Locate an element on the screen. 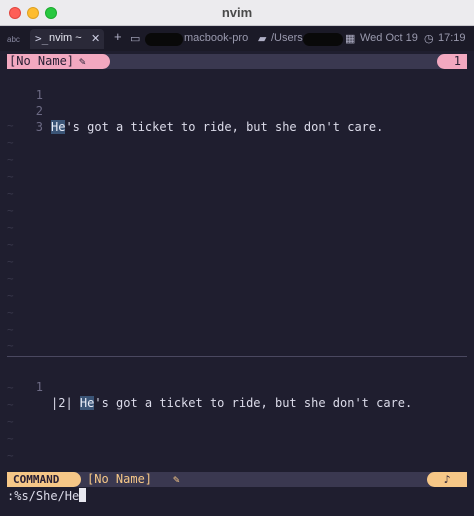  date-label: Wed Oct 19 is located at coordinates (389, 38).